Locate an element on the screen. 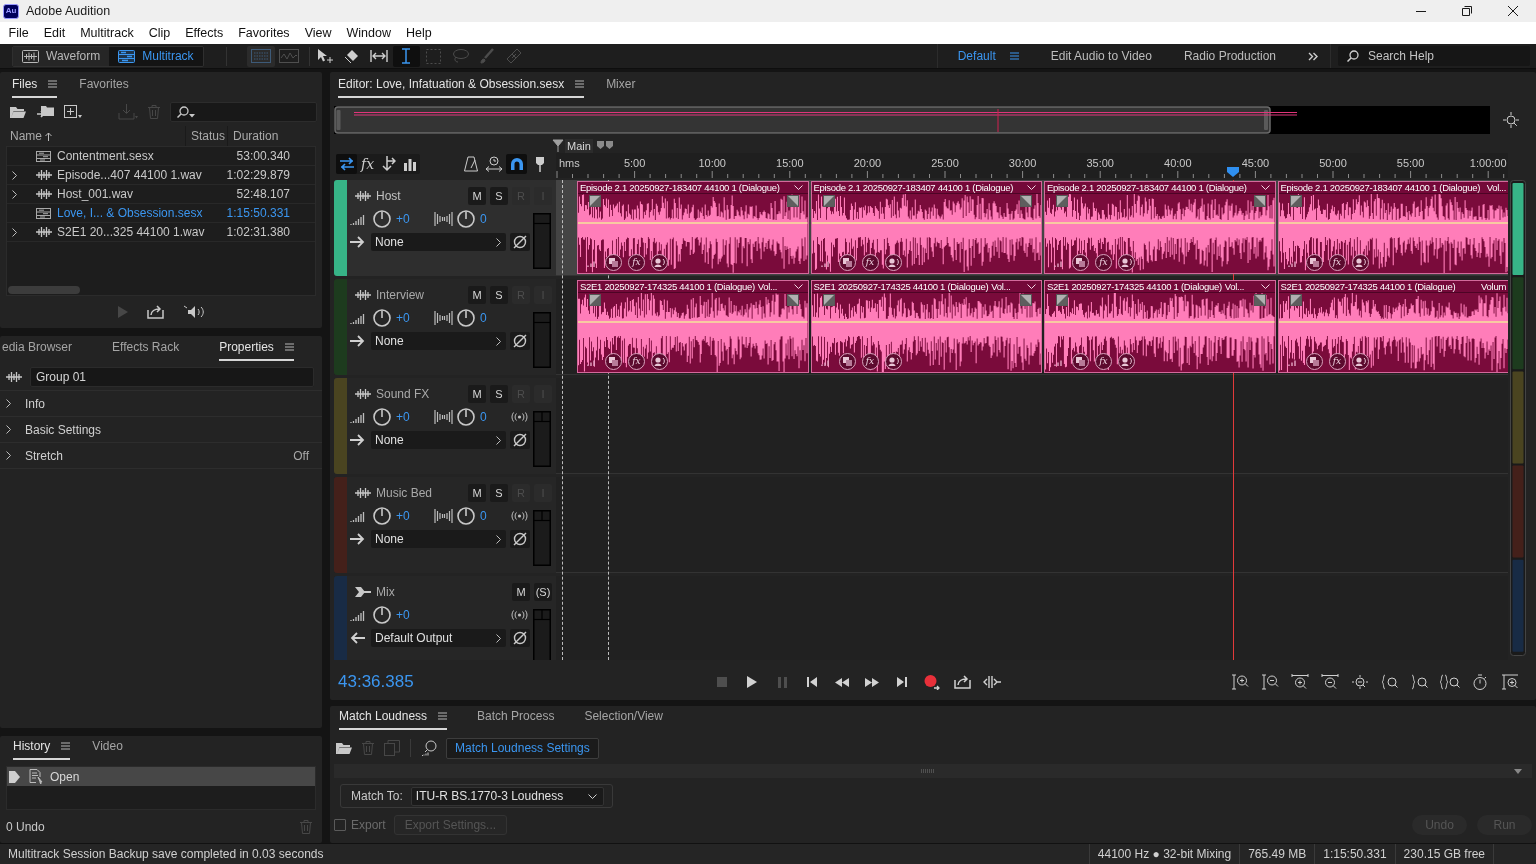 Image resolution: width=1536 pixels, height=864 pixels. menu-item: File is located at coordinates (19, 33).